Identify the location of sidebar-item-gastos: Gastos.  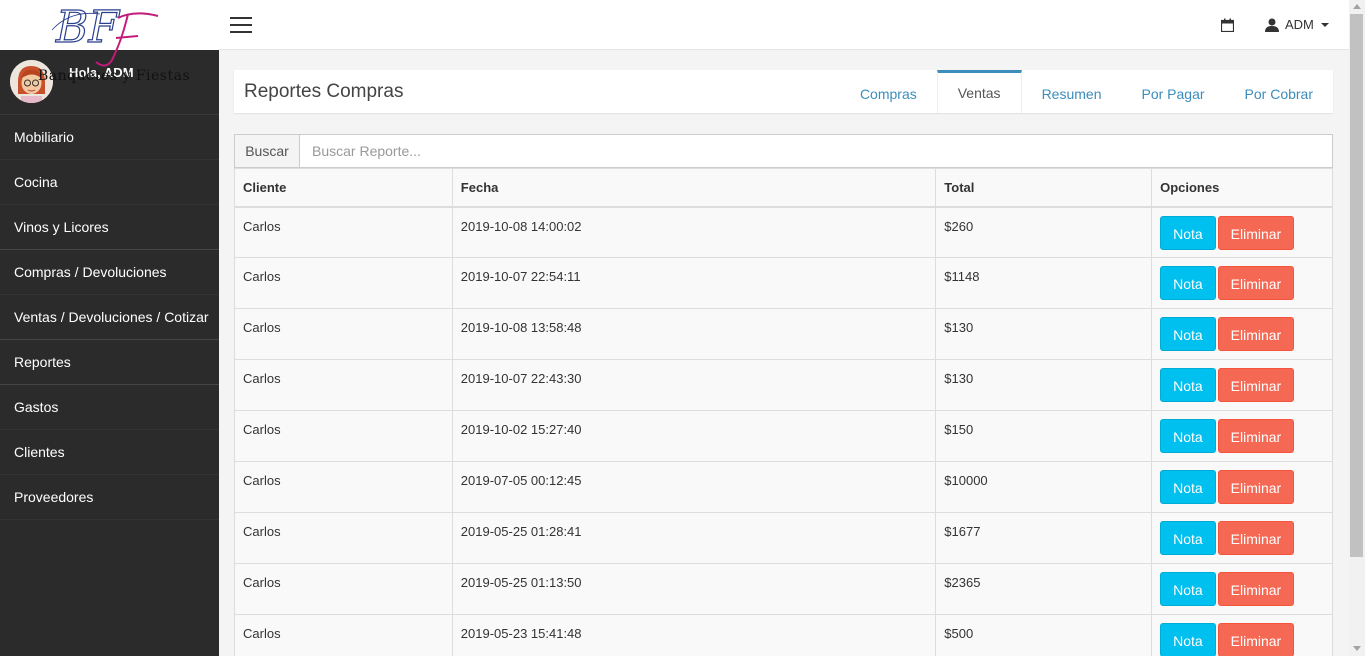
(109, 407).